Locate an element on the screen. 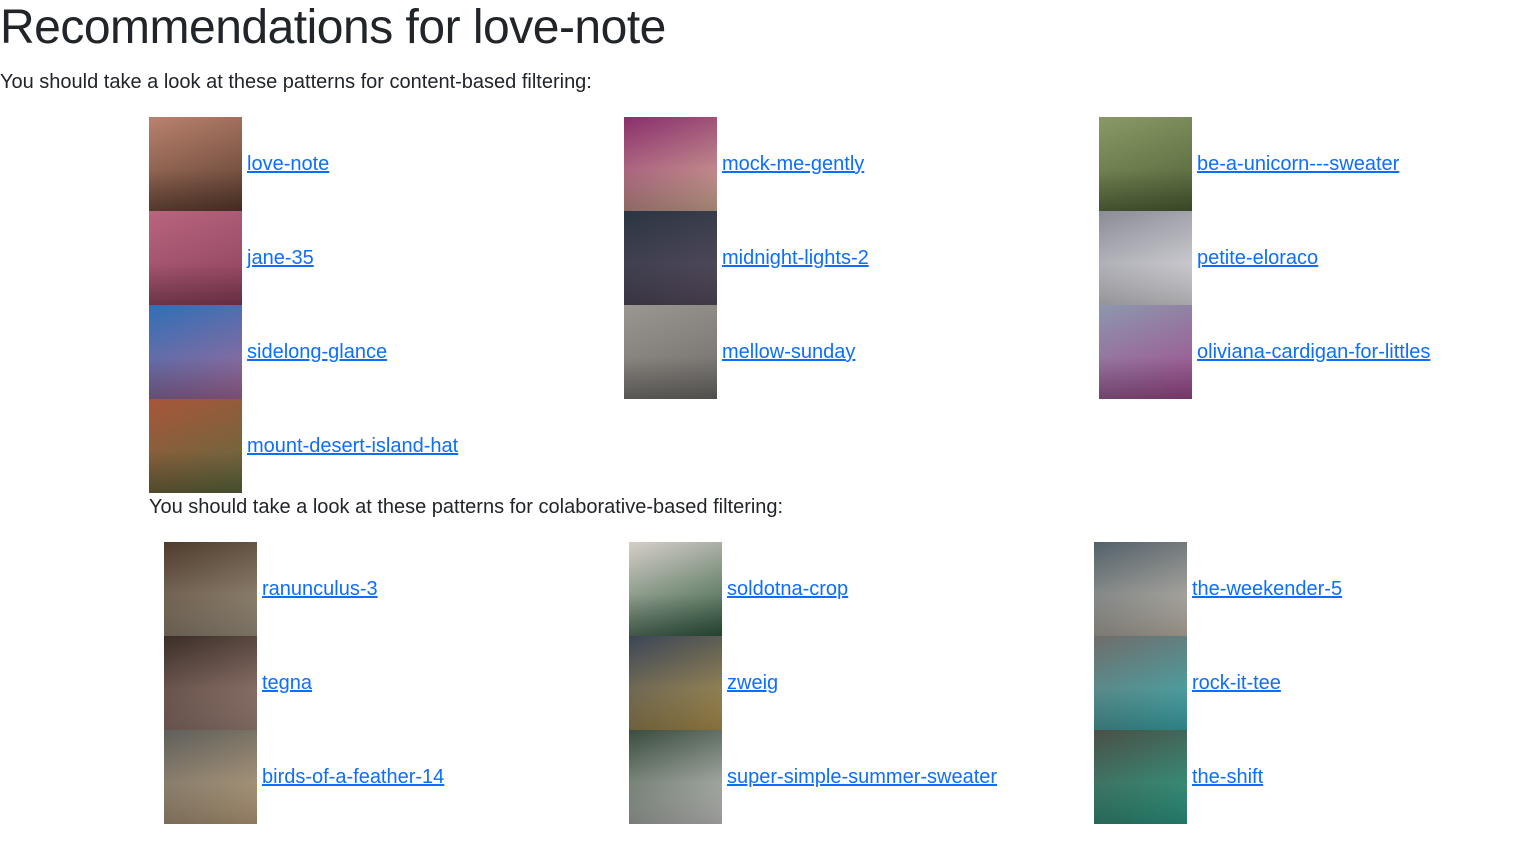  pattern-link: mock-me-gently is located at coordinates (861, 164).